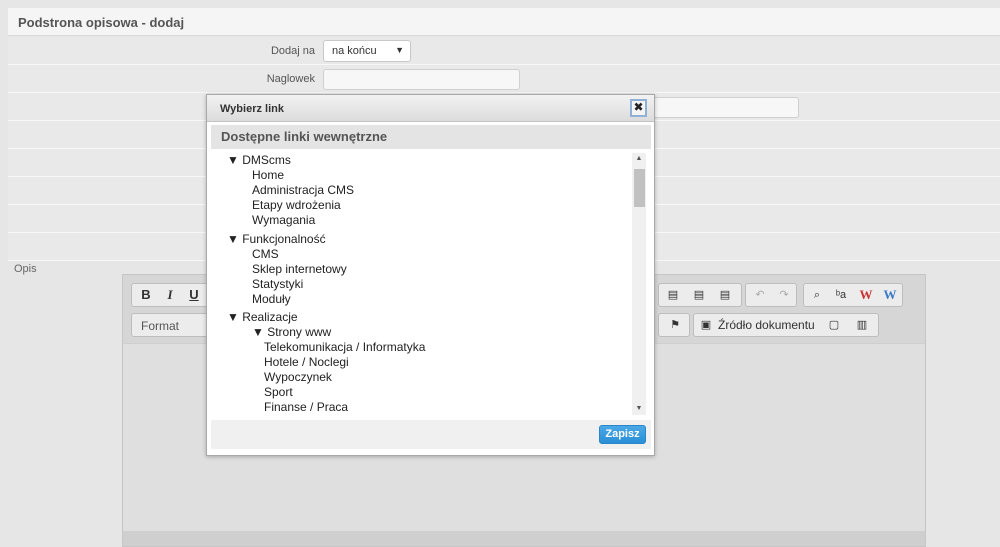  I want to click on page-header: Podstrona opisowa - dodaj, so click(504, 22).